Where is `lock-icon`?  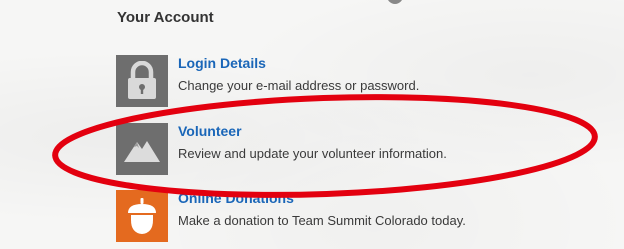
lock-icon is located at coordinates (142, 81).